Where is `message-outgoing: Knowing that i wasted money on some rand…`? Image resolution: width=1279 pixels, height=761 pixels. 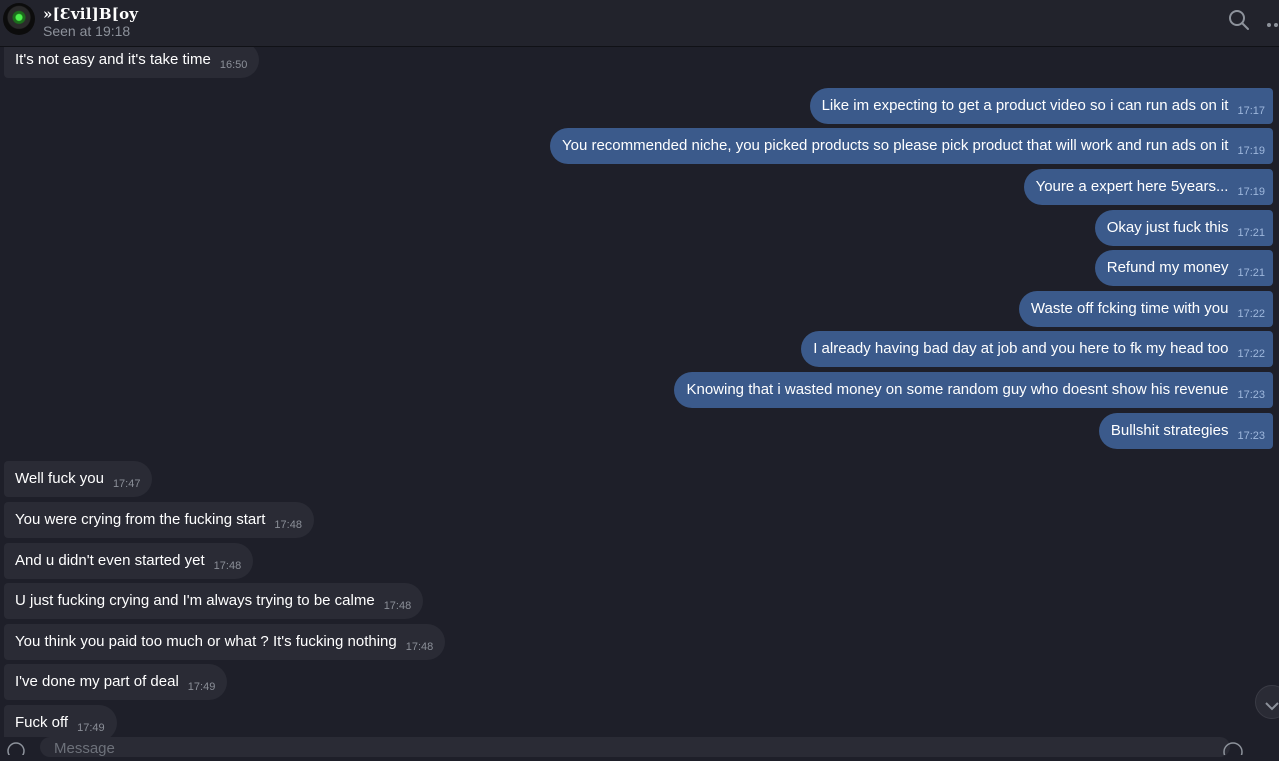 message-outgoing: Knowing that i wasted money on some rand… is located at coordinates (973, 390).